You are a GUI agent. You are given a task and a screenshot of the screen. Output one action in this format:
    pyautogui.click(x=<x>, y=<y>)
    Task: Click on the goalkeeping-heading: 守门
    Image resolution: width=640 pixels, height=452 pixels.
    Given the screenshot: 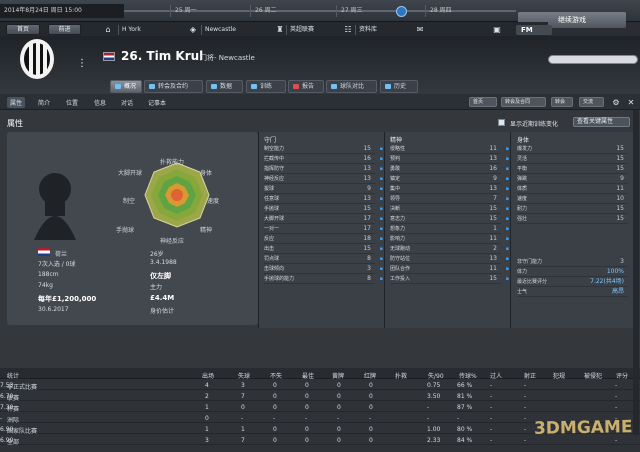 What is the action you would take?
    pyautogui.click(x=270, y=140)
    